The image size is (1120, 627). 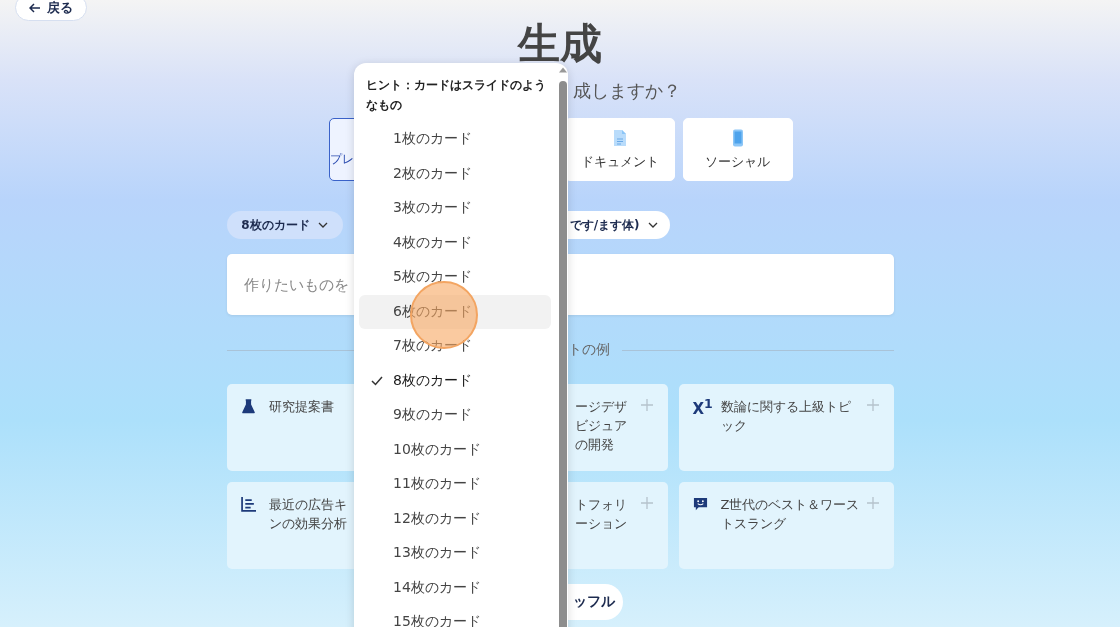 What do you see at coordinates (702, 407) in the screenshot?
I see `superscript-icon: X$^{1}$` at bounding box center [702, 407].